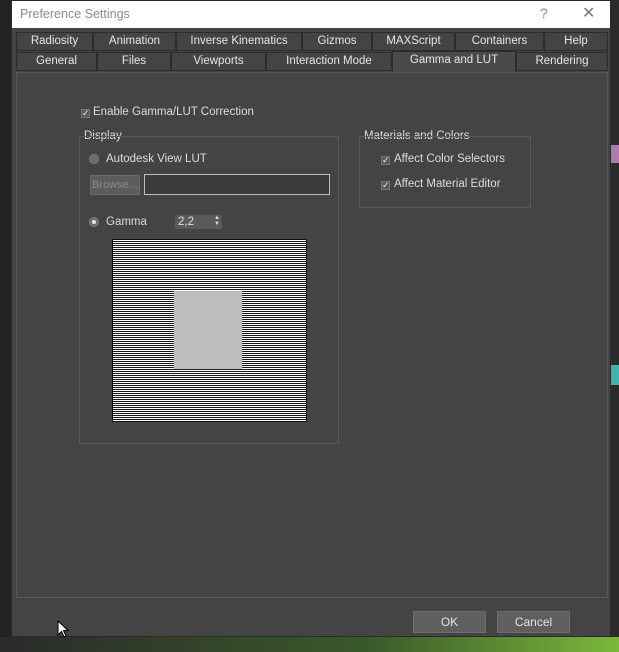  What do you see at coordinates (413, 41) in the screenshot?
I see `tab-maxscript: MAXScript` at bounding box center [413, 41].